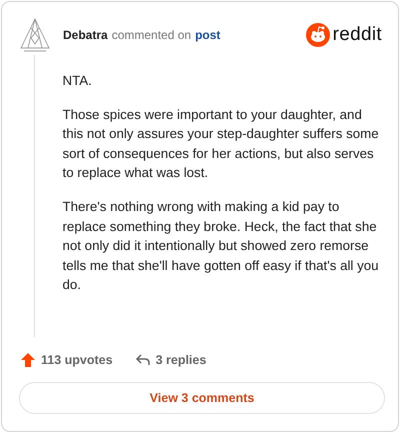 Image resolution: width=400 pixels, height=432 pixels. What do you see at coordinates (77, 81) in the screenshot?
I see `comment-paragraph: NTA.` at bounding box center [77, 81].